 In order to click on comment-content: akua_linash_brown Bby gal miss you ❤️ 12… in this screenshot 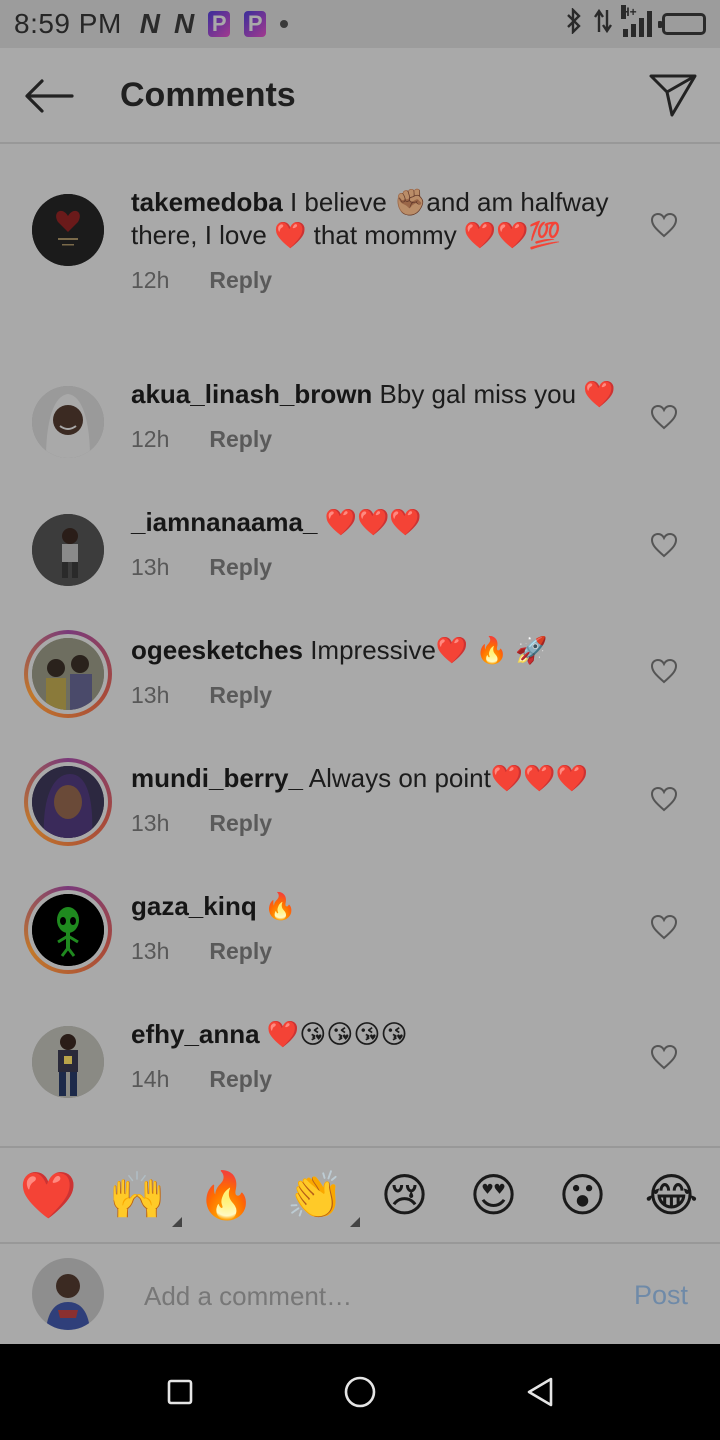, I will do `click(381, 417)`.